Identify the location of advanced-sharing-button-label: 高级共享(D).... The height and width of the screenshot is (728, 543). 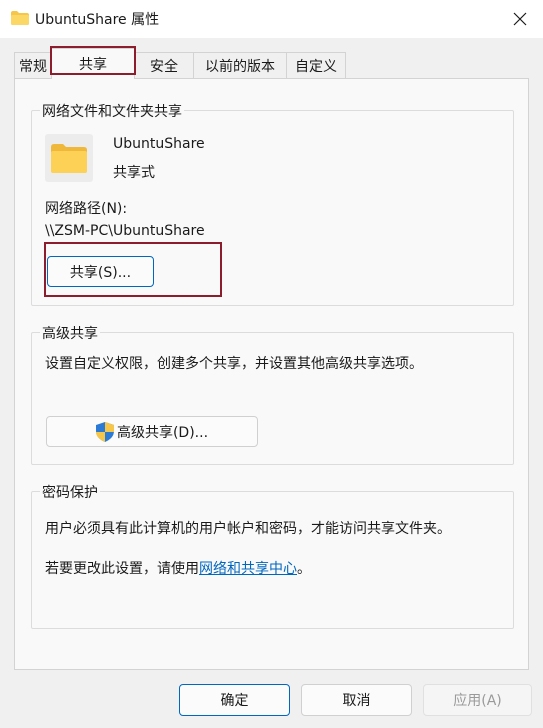
(162, 432).